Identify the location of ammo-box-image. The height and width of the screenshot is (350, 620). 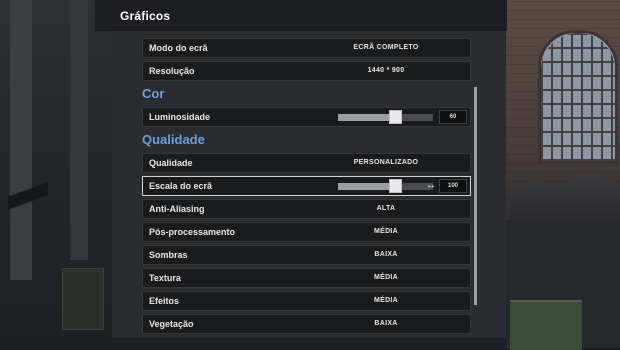
(546, 325).